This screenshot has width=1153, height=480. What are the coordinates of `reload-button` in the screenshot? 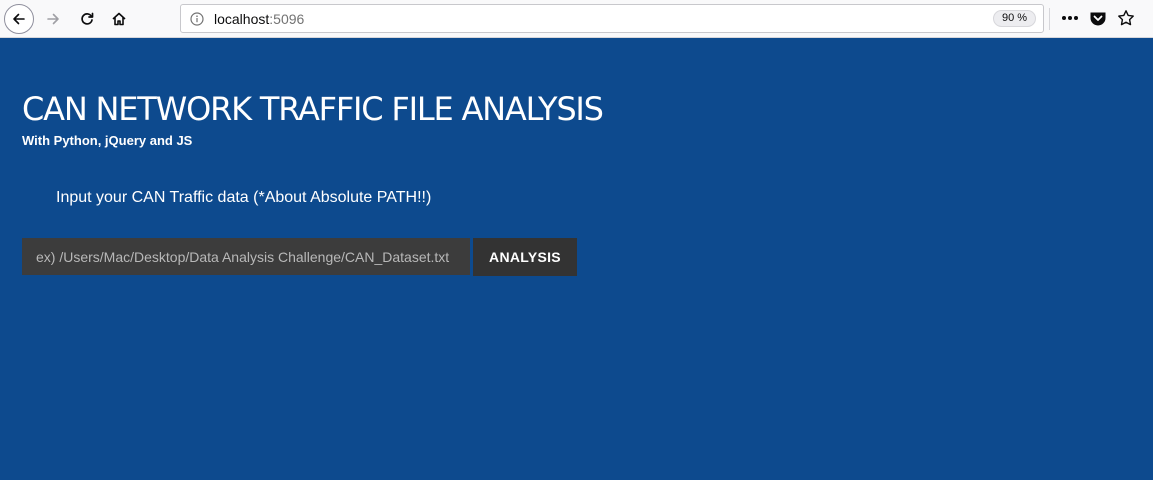 It's located at (87, 19).